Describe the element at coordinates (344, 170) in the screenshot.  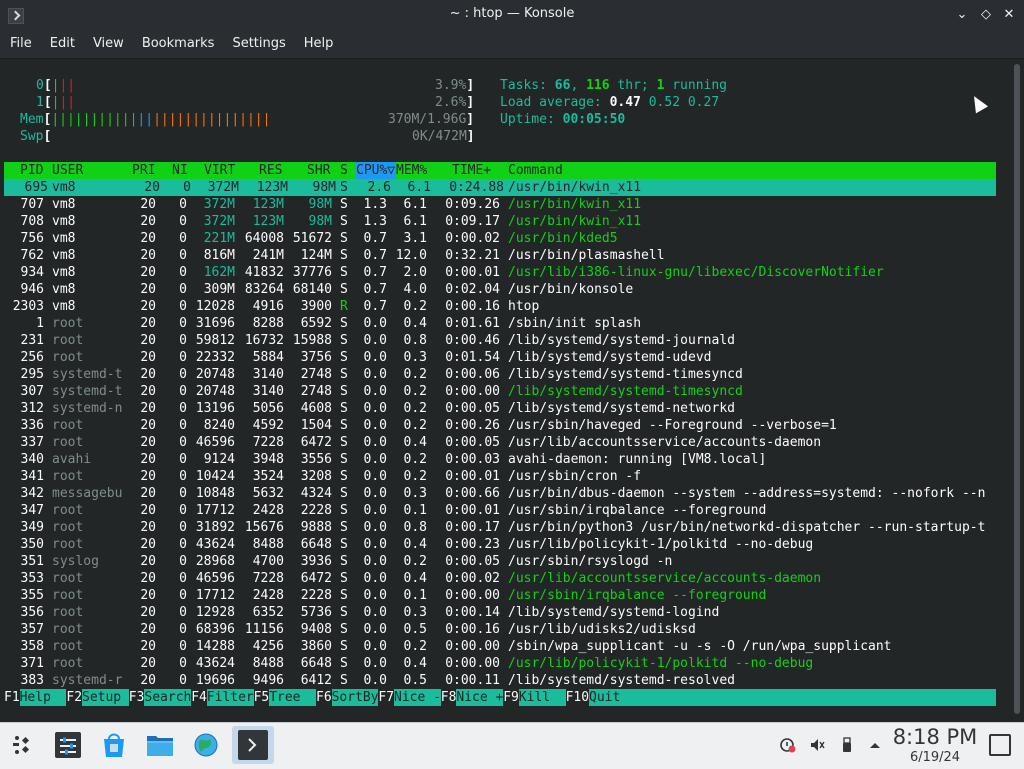
I see `col-s: S` at that location.